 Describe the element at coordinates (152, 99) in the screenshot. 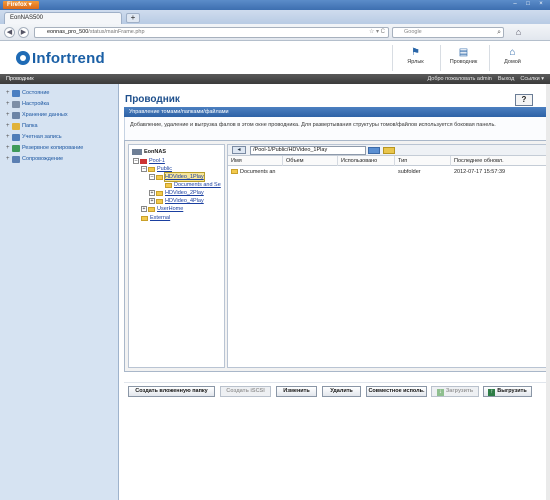

I see `page-title: Проводник` at that location.